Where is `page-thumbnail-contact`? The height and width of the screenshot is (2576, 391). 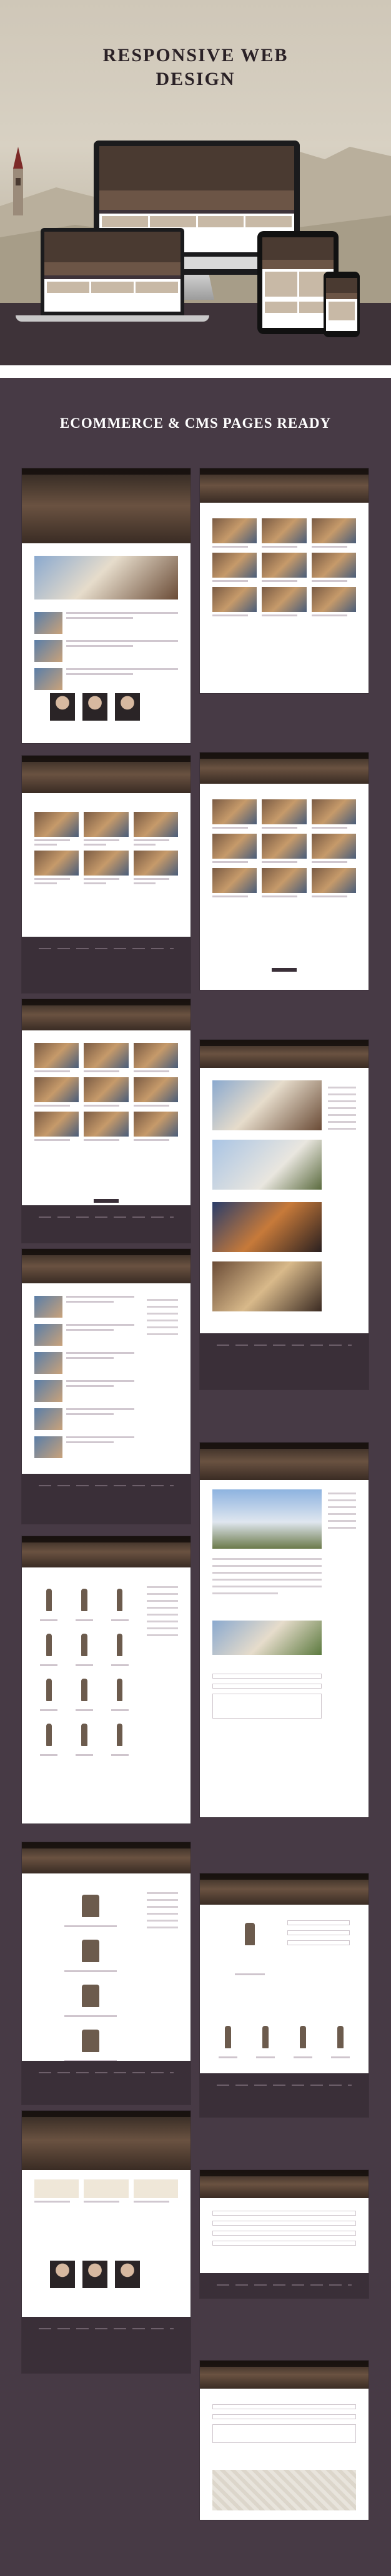
page-thumbnail-contact is located at coordinates (284, 2441).